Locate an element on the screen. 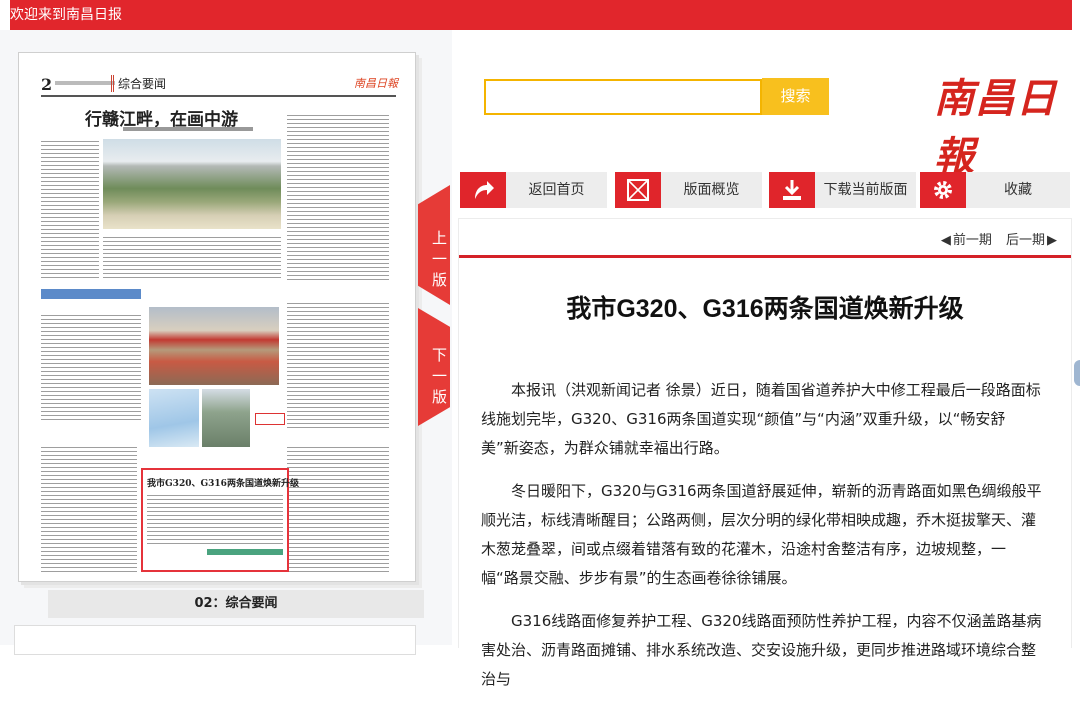  page-caption: 02：综合要闻 is located at coordinates (236, 604).